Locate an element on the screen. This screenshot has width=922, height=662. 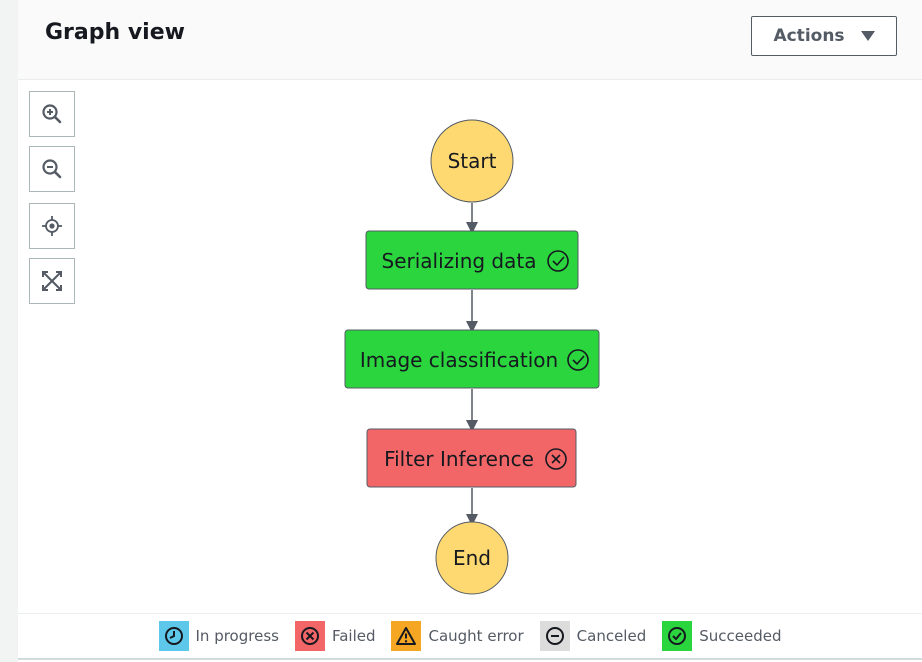
panel-header: Graph view Actions is located at coordinates (470, 40).